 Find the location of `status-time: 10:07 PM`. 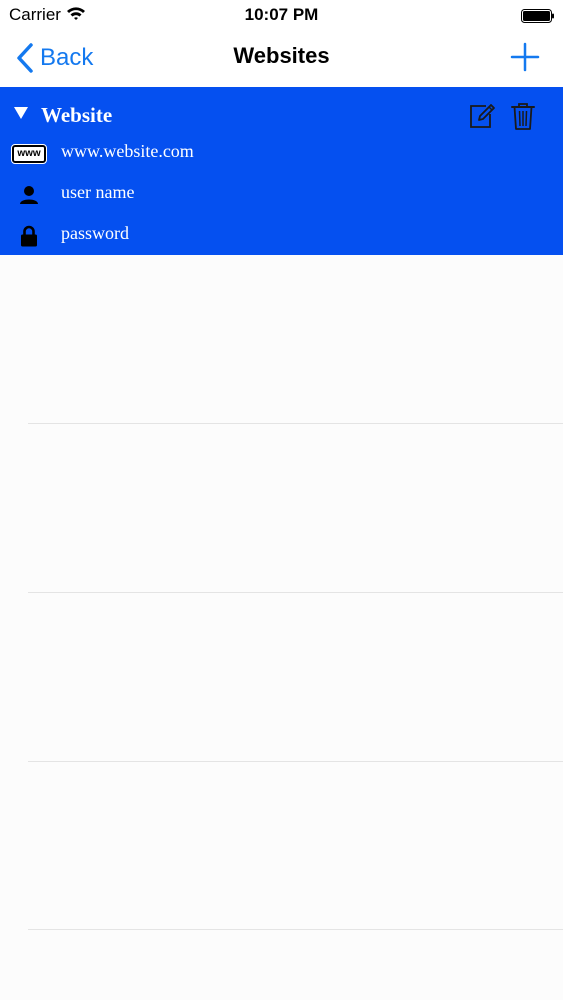

status-time: 10:07 PM is located at coordinates (281, 14).